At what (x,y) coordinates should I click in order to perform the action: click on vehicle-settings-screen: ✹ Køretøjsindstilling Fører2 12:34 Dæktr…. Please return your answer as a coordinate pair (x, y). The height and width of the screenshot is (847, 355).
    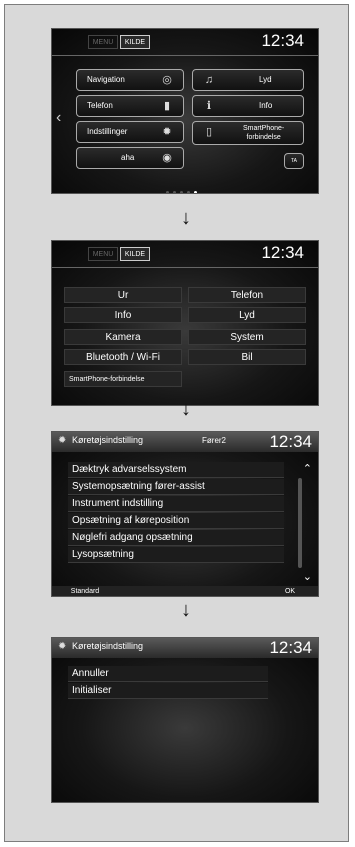
    Looking at the image, I should click on (185, 514).